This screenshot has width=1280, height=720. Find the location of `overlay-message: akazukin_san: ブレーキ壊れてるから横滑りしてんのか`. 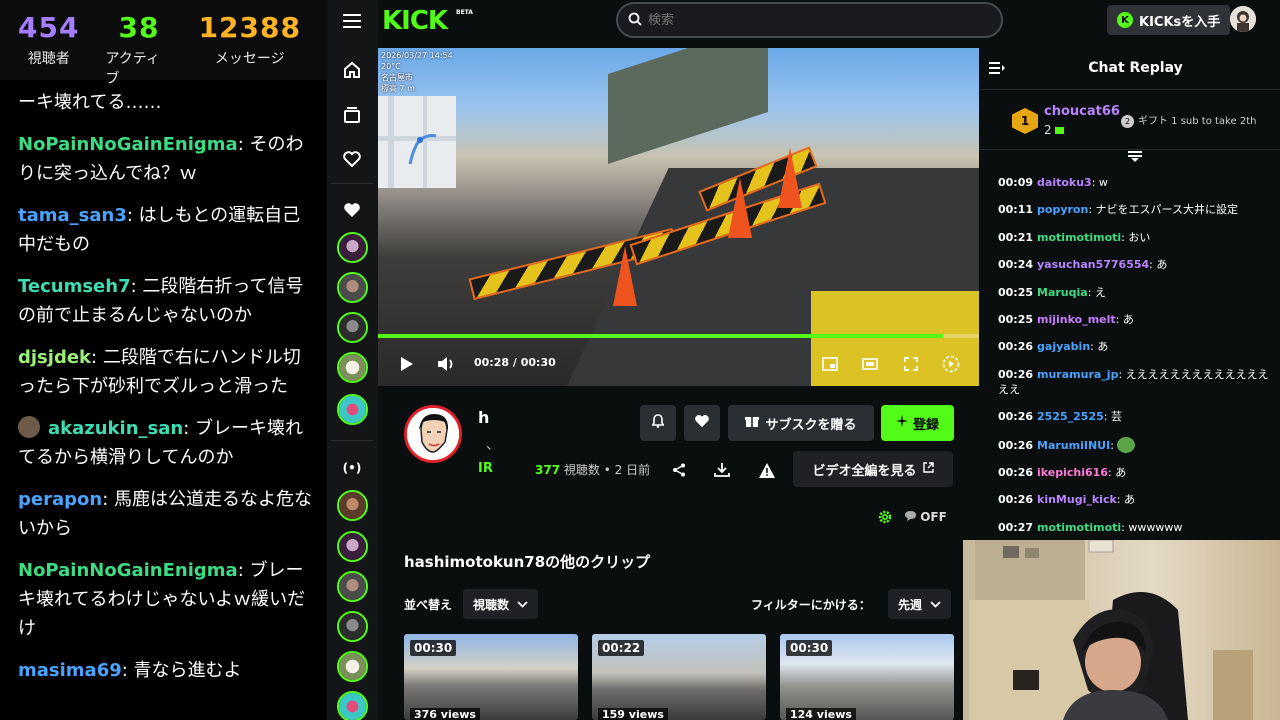

overlay-message: akazukin_san: ブレーキ壊れてるから横滑りしてんのか is located at coordinates (165, 443).